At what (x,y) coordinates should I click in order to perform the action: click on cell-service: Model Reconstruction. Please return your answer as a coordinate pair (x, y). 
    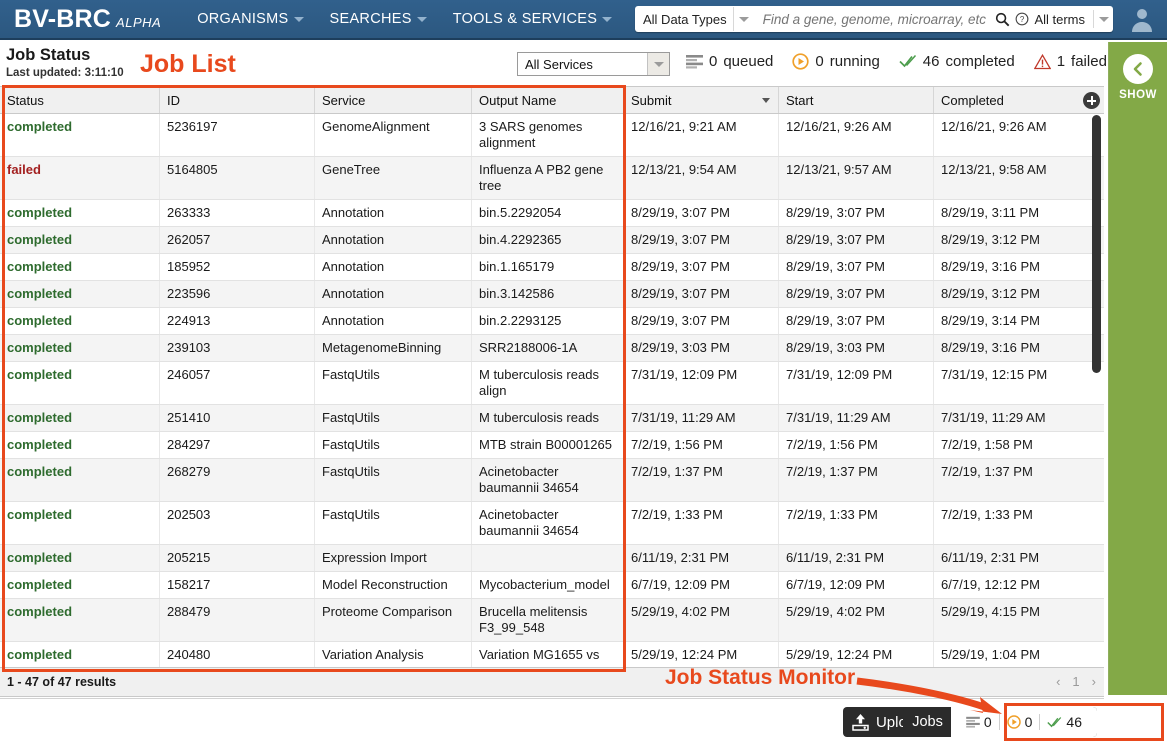
    Looking at the image, I should click on (393, 585).